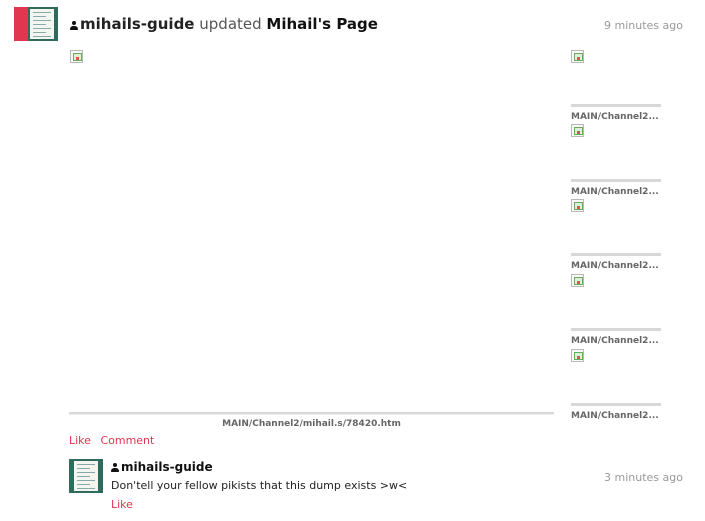  I want to click on post-target-link: Mihail's Page, so click(322, 24).